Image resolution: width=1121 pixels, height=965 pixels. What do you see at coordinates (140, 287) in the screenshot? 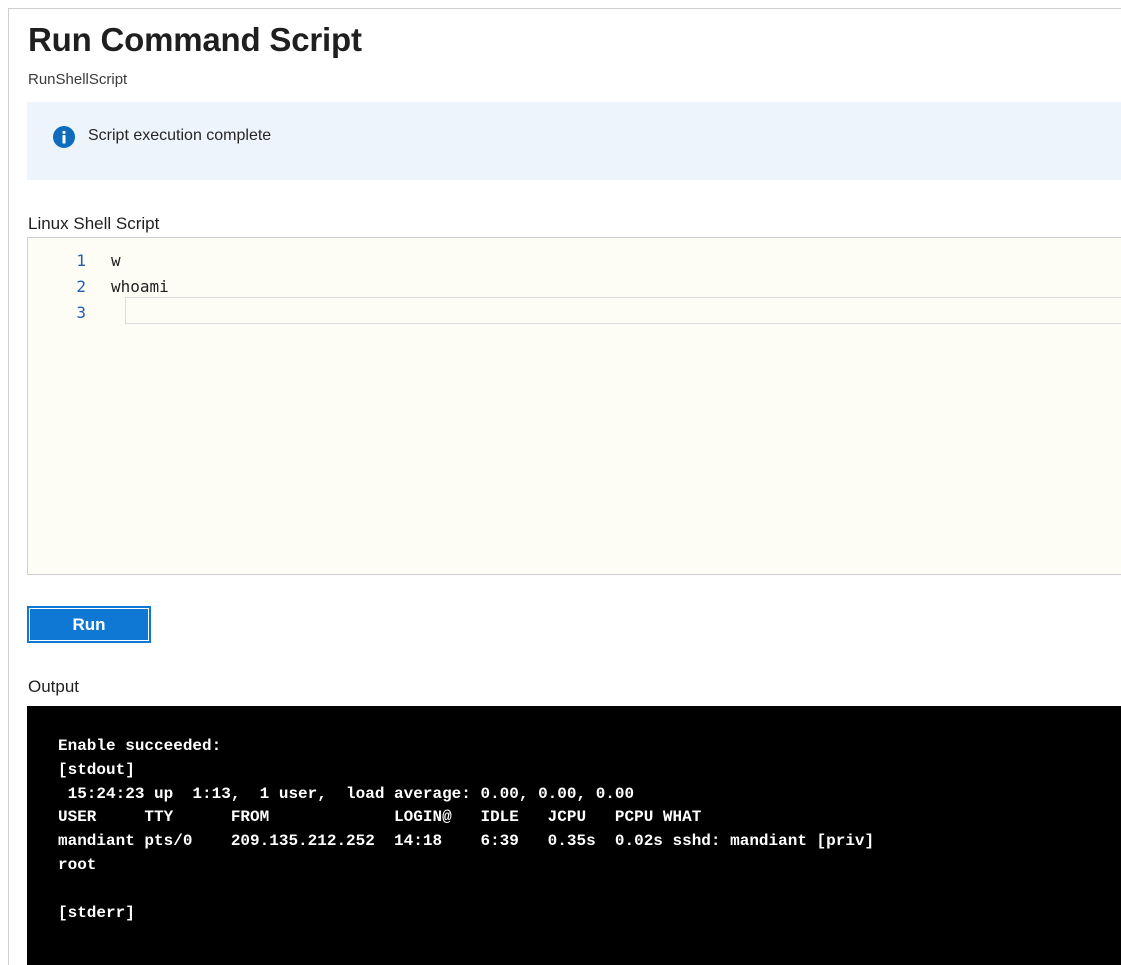
I see `line-code: whoami` at bounding box center [140, 287].